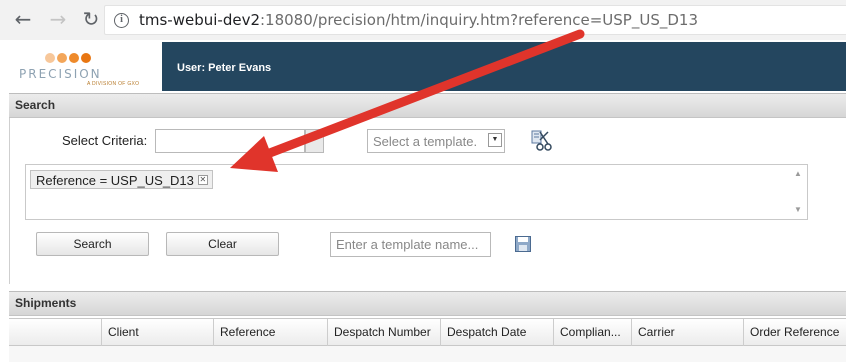 Image resolution: width=846 pixels, height=362 pixels. Describe the element at coordinates (121, 20) in the screenshot. I see `site-info-icon: i` at that location.